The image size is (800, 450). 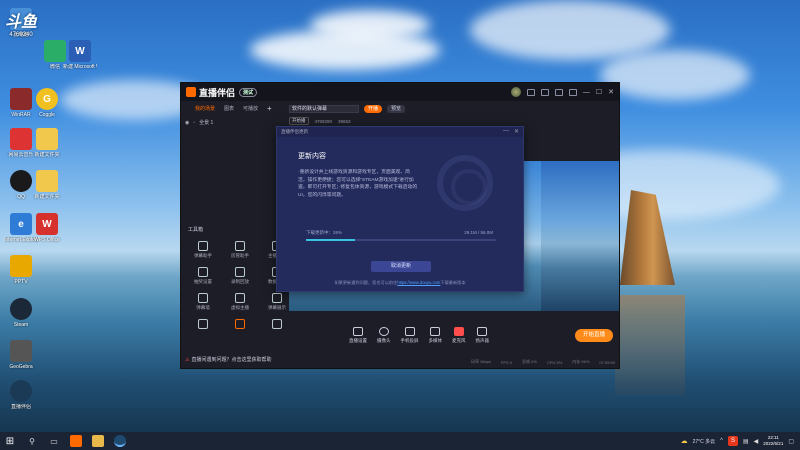 I want to click on mic-icon, so click(x=458, y=331).